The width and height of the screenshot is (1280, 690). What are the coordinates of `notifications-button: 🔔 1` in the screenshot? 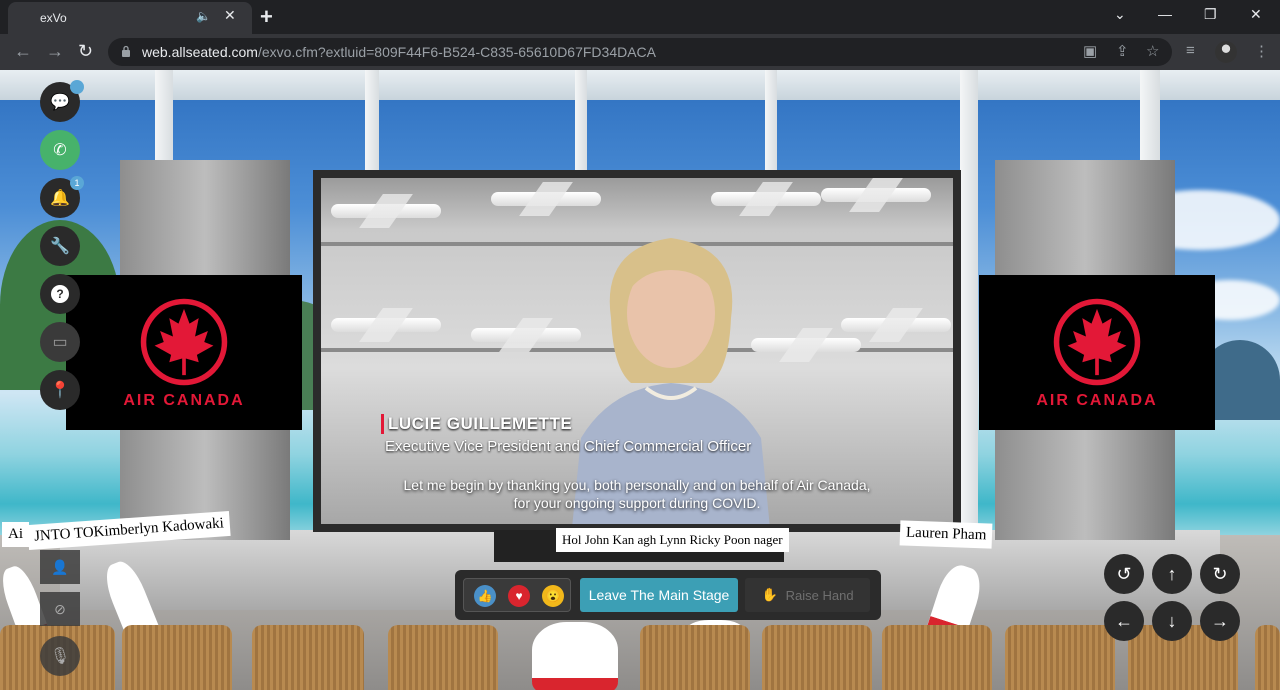 It's located at (62, 197).